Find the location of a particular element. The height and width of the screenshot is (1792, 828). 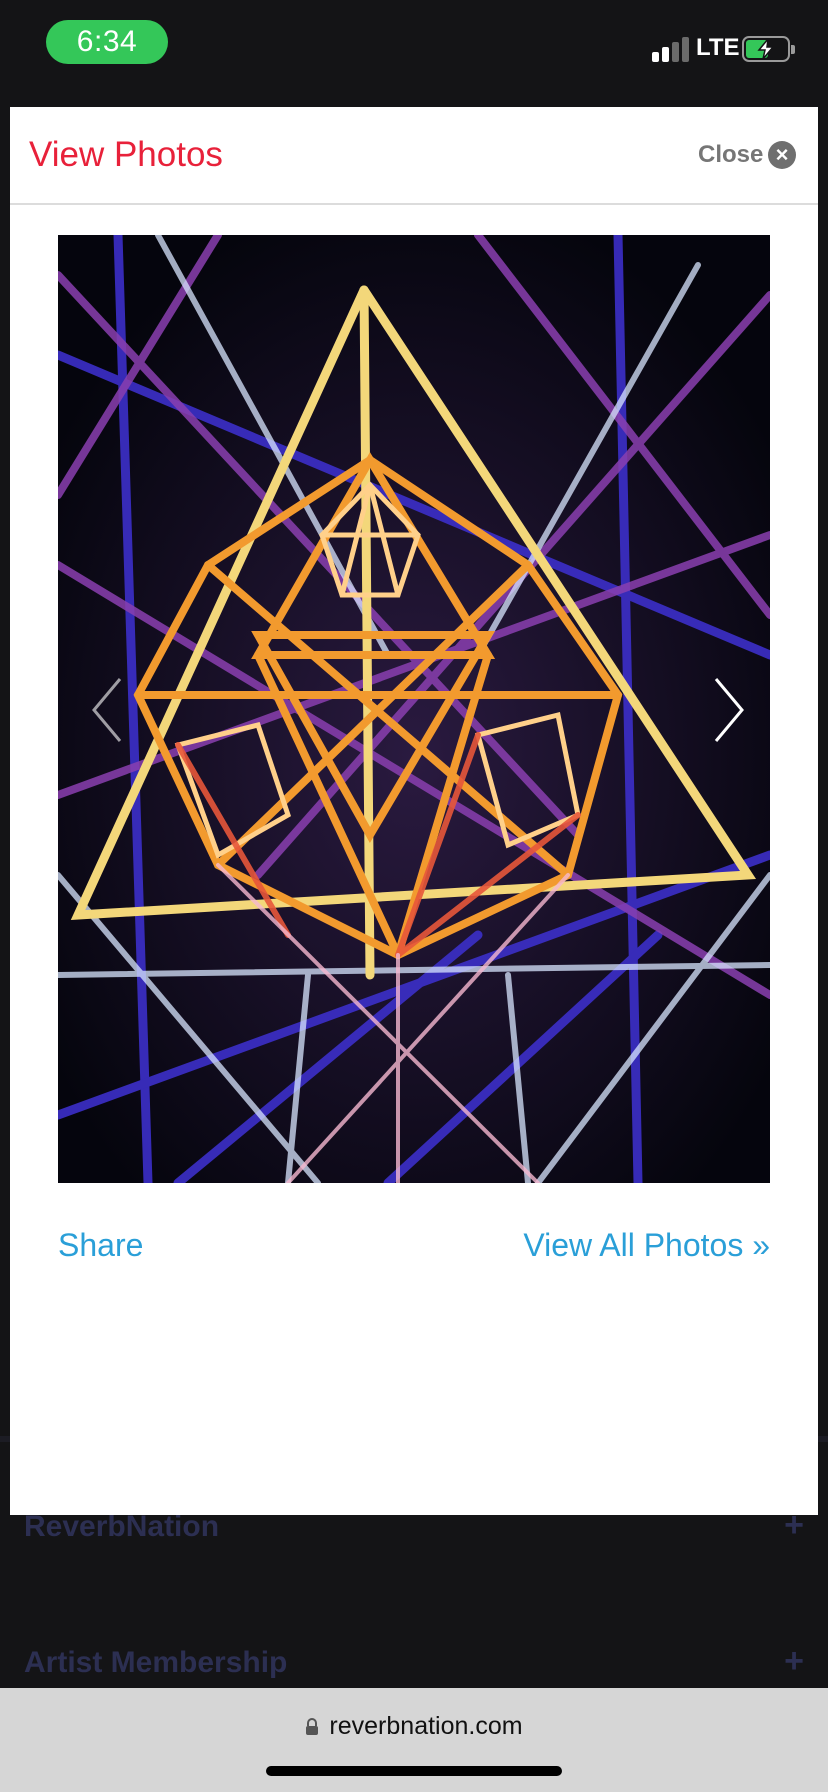

address-field: reverbnation.com is located at coordinates (414, 1726).